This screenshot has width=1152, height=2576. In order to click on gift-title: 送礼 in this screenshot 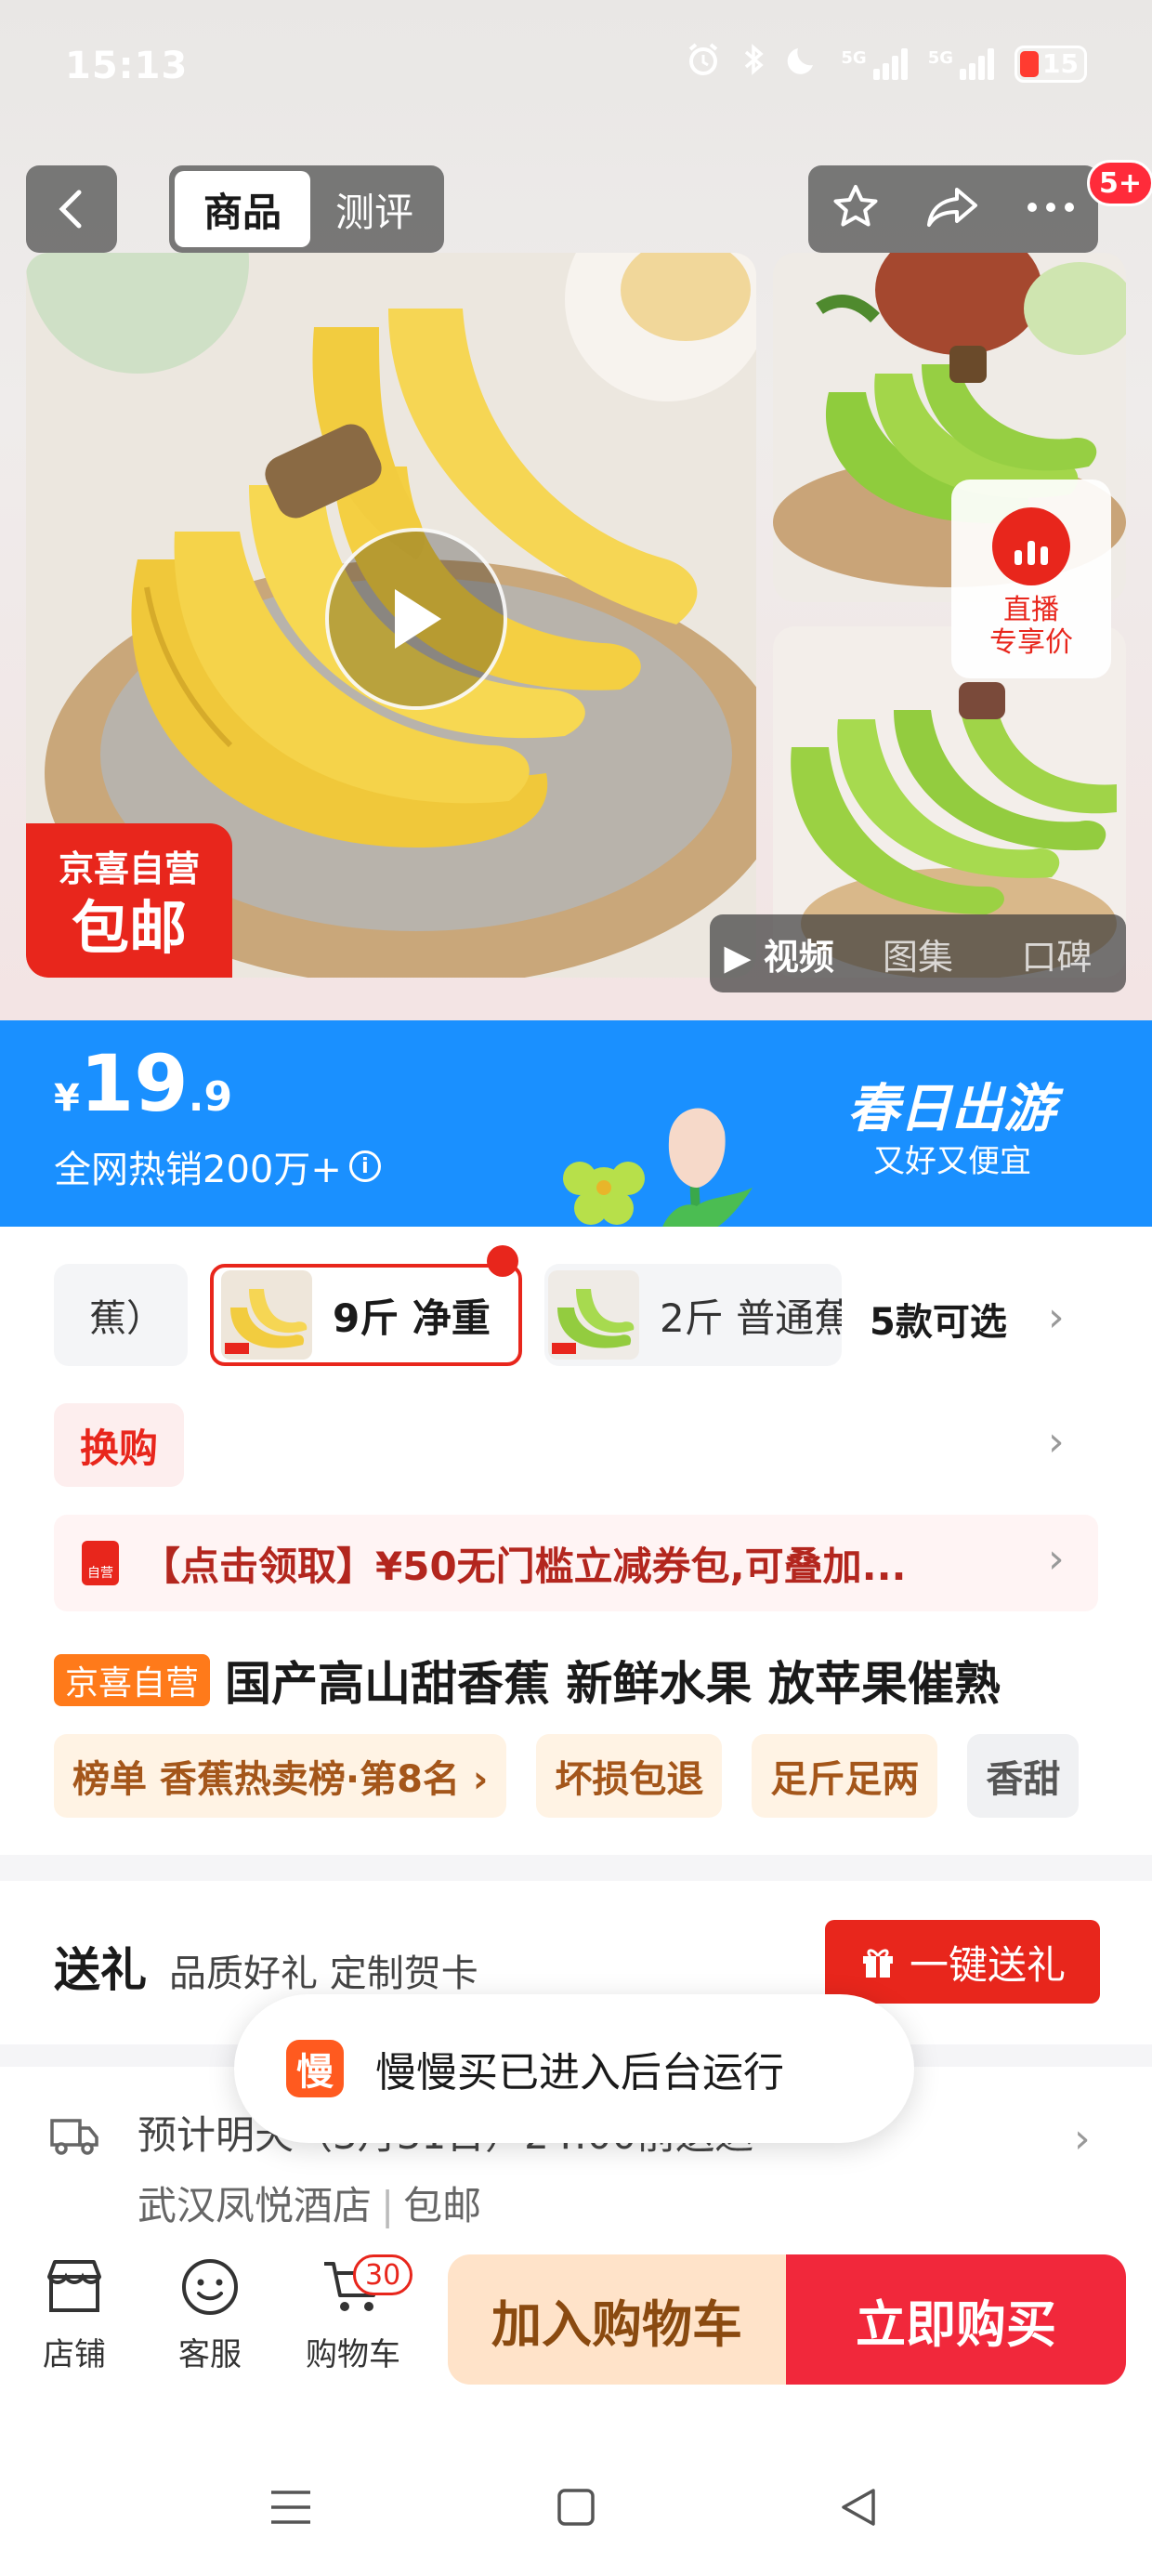, I will do `click(100, 1970)`.